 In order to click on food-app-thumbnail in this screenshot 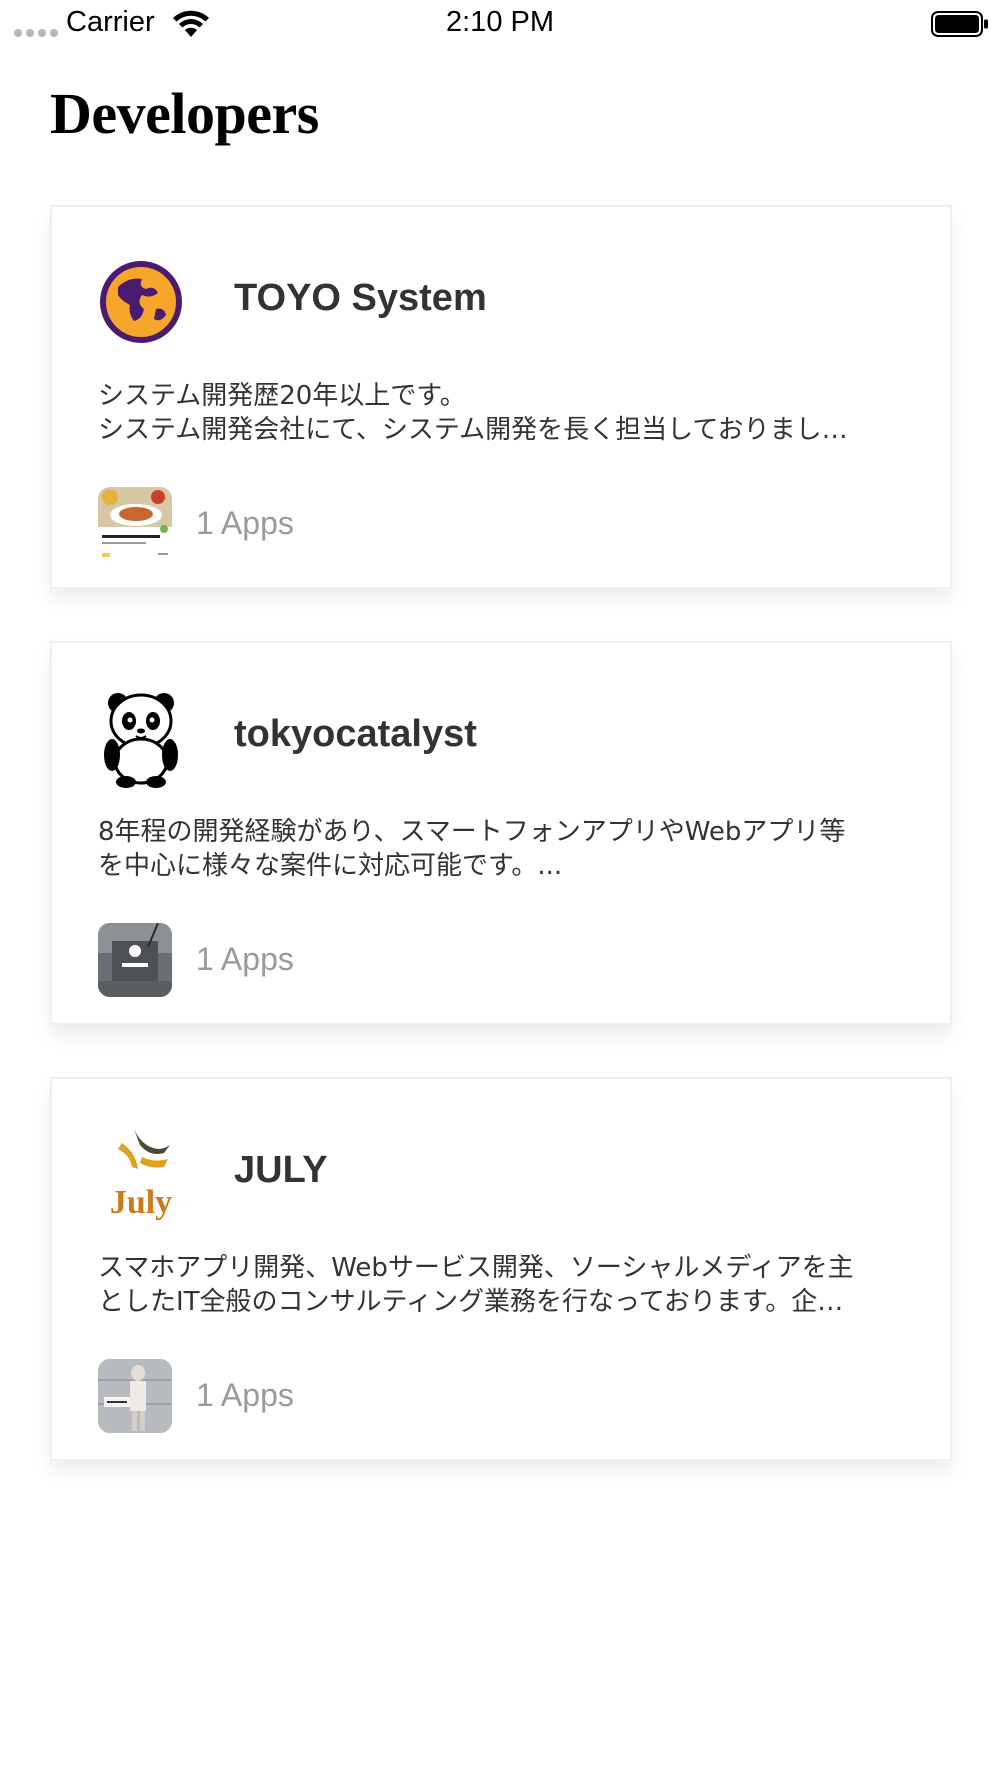, I will do `click(135, 524)`.